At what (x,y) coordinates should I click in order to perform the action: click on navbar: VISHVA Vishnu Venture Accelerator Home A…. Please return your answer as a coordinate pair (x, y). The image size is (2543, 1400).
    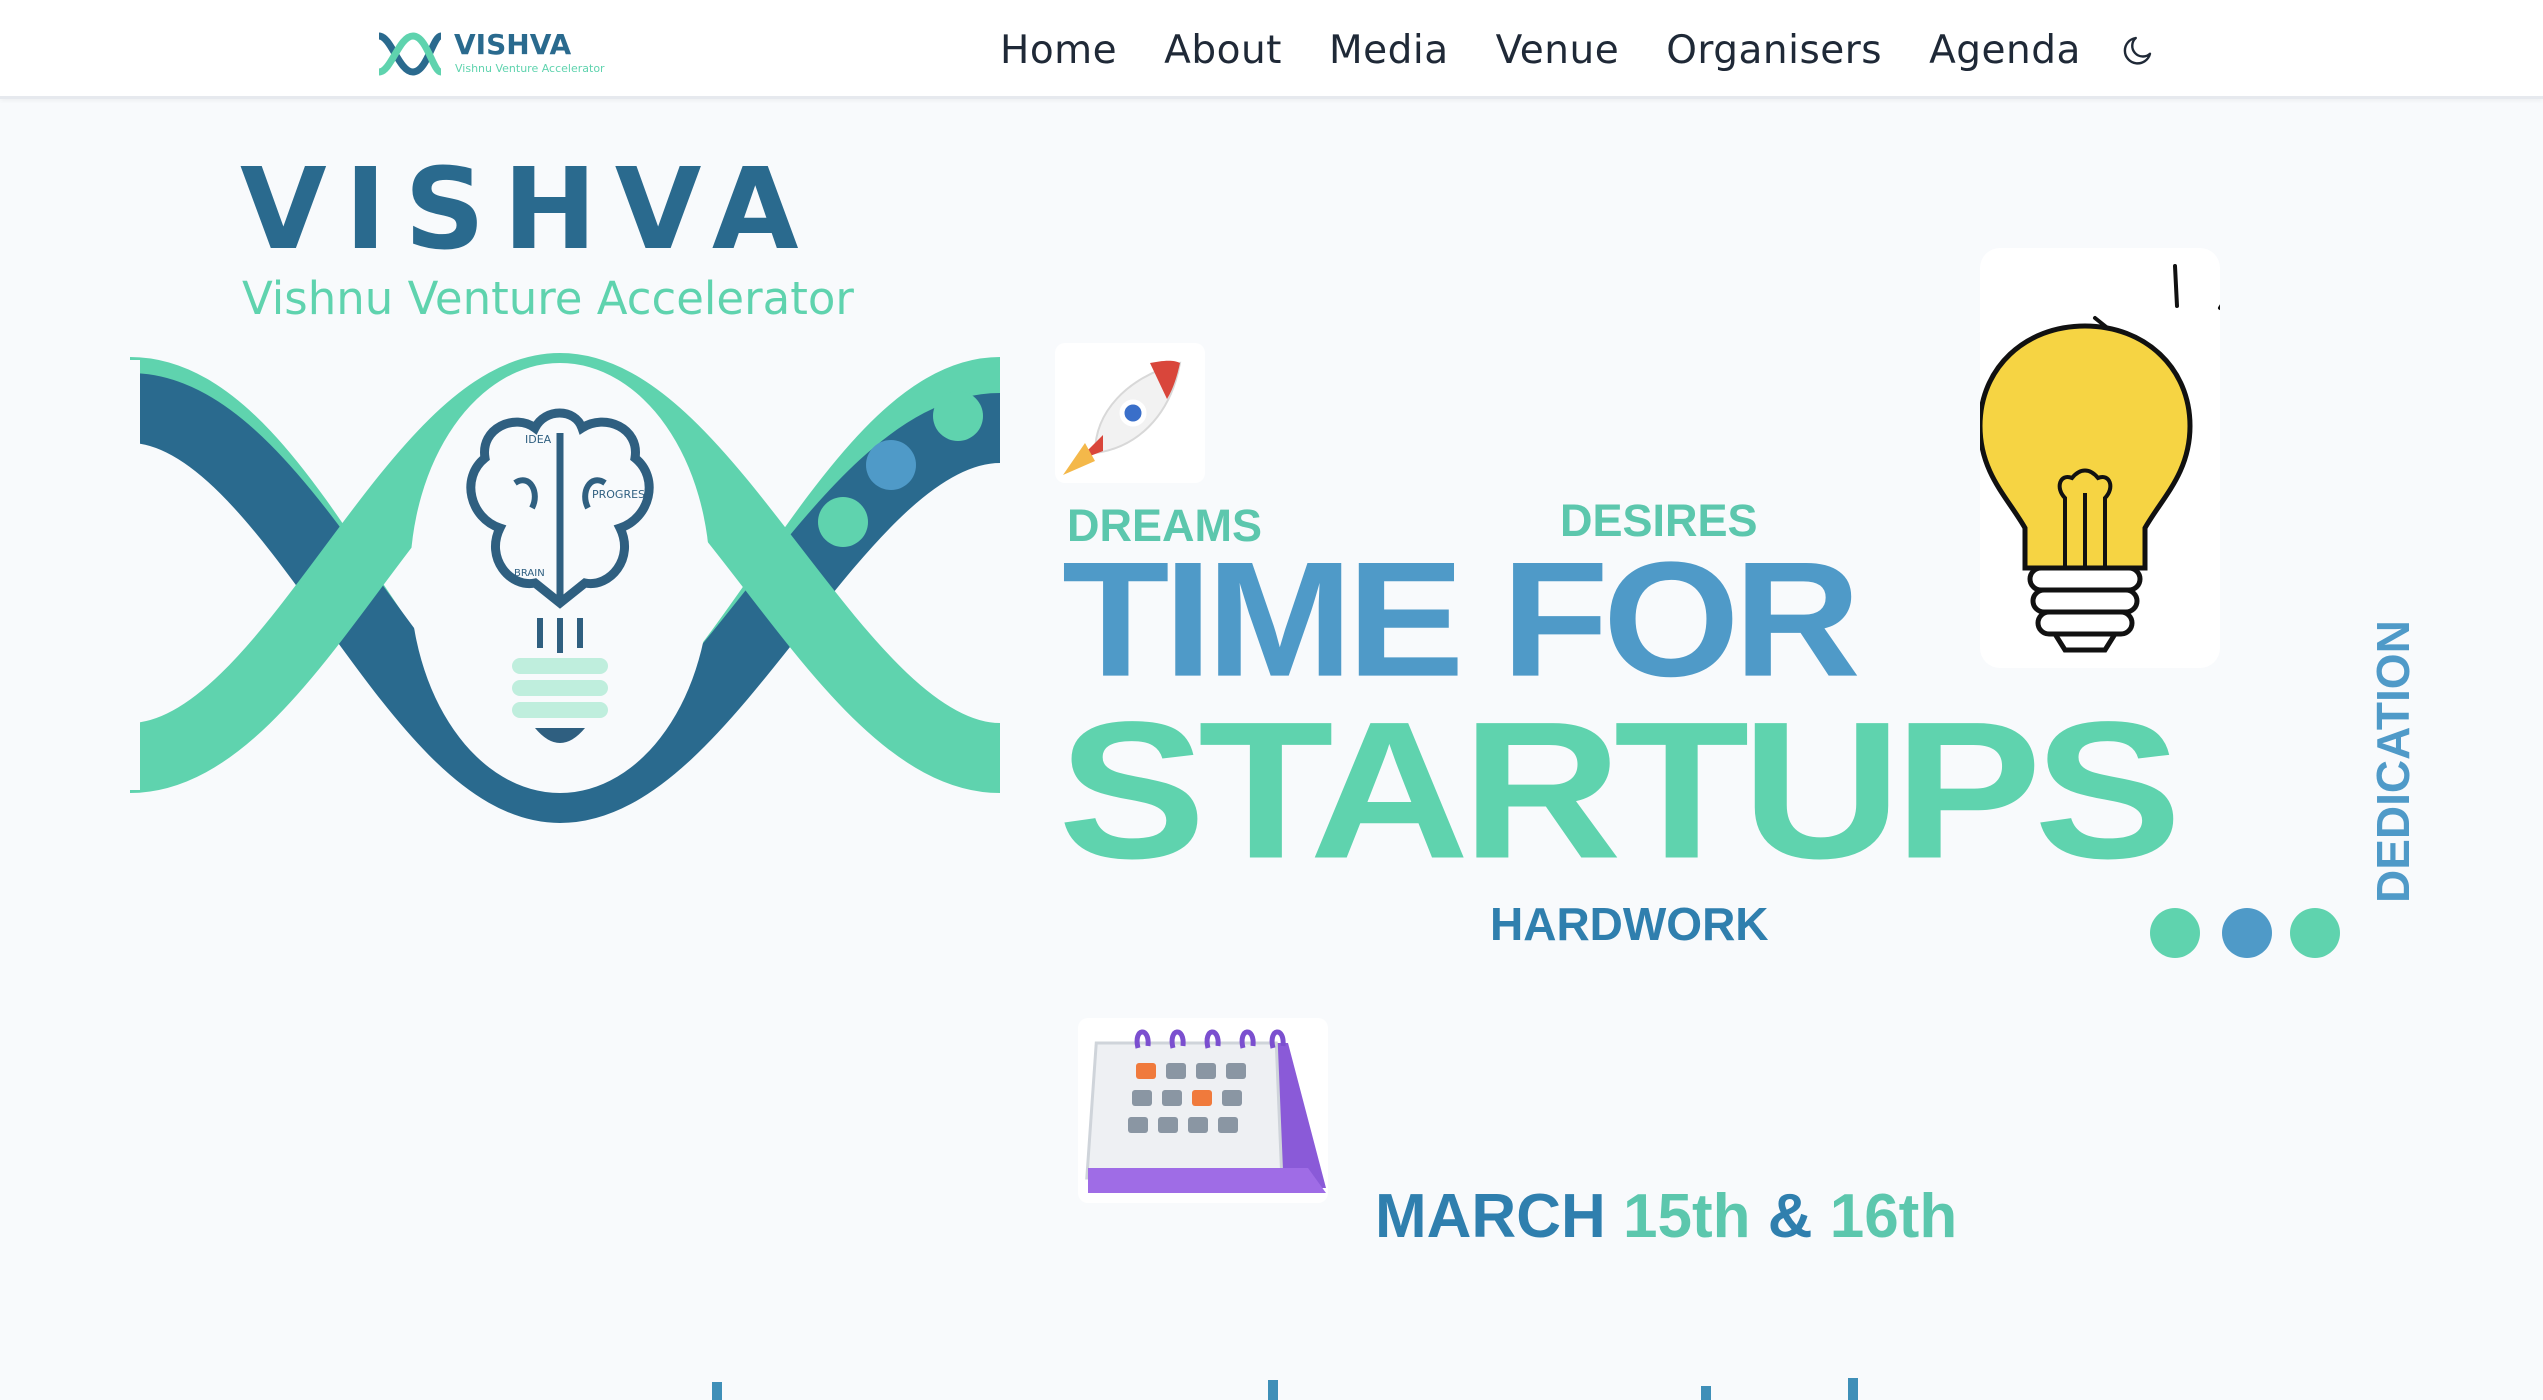
    Looking at the image, I should click on (1271, 49).